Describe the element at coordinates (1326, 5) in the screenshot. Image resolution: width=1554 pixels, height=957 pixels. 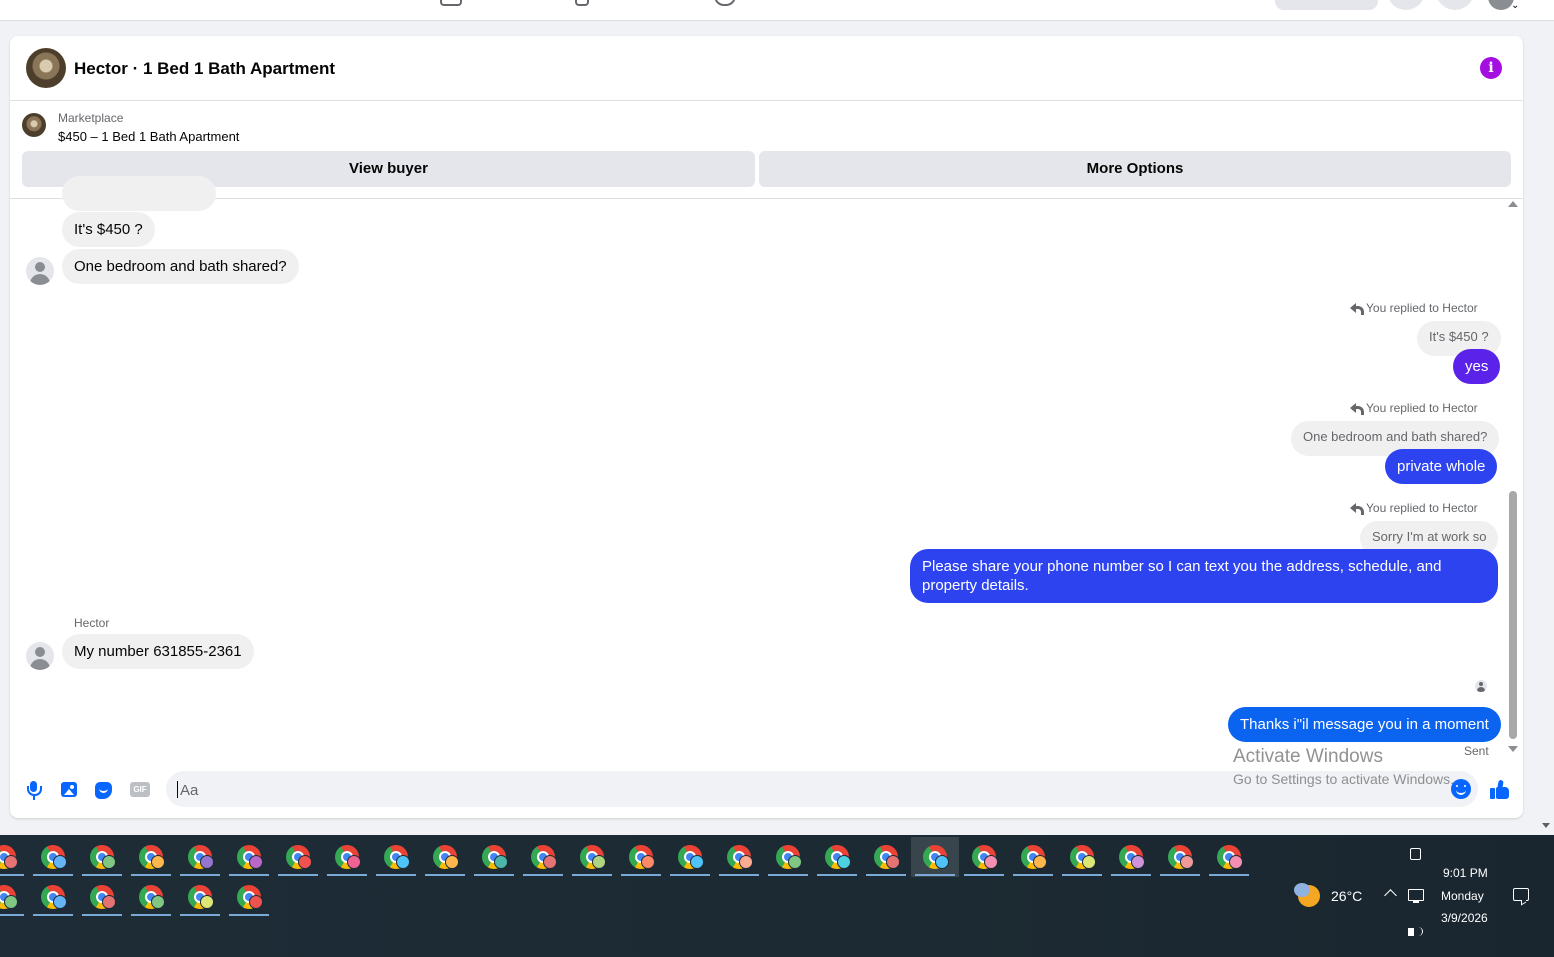
I see `search-pill` at that location.